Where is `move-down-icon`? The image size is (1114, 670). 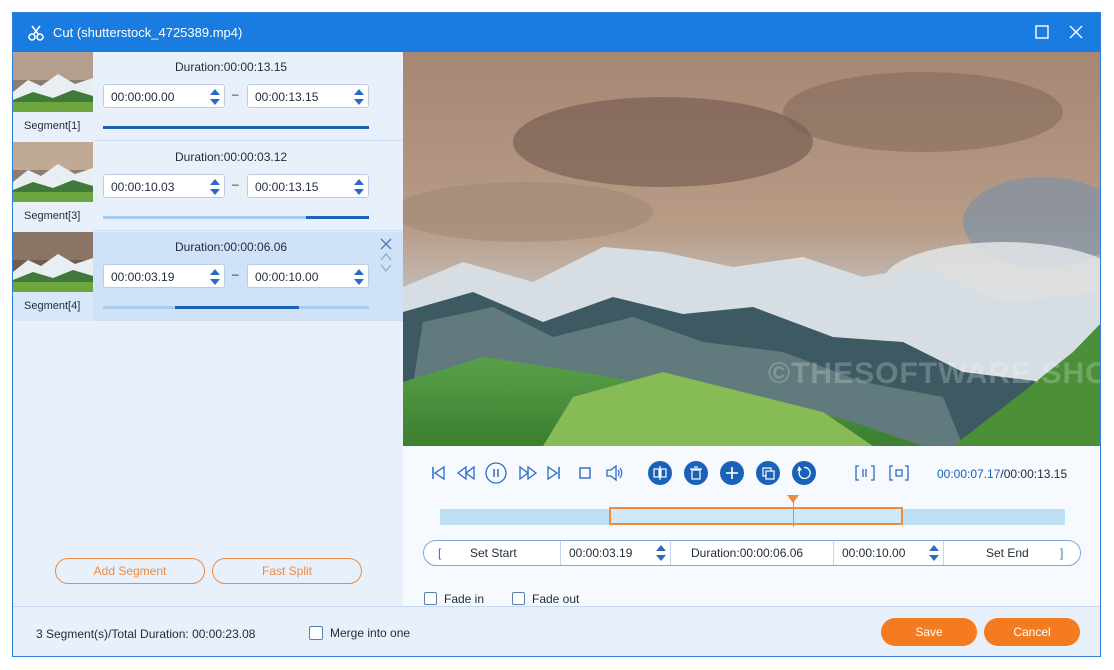
move-down-icon is located at coordinates (386, 268).